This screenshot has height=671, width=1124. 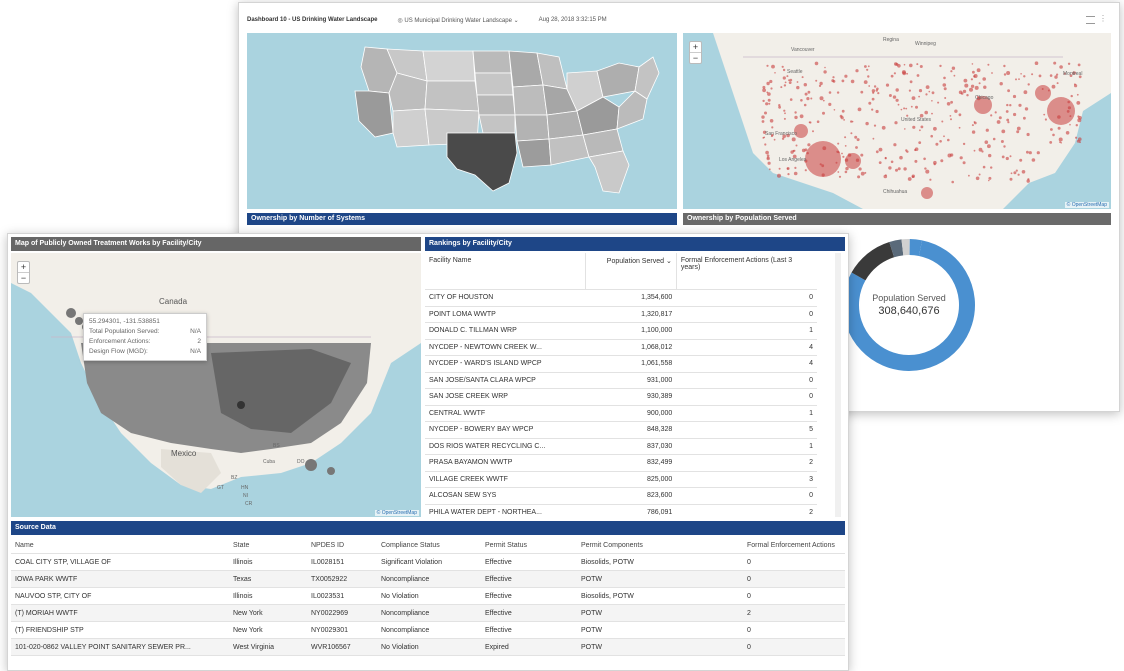 What do you see at coordinates (631, 397) in the screenshot?
I see `cell-population: 930,389` at bounding box center [631, 397].